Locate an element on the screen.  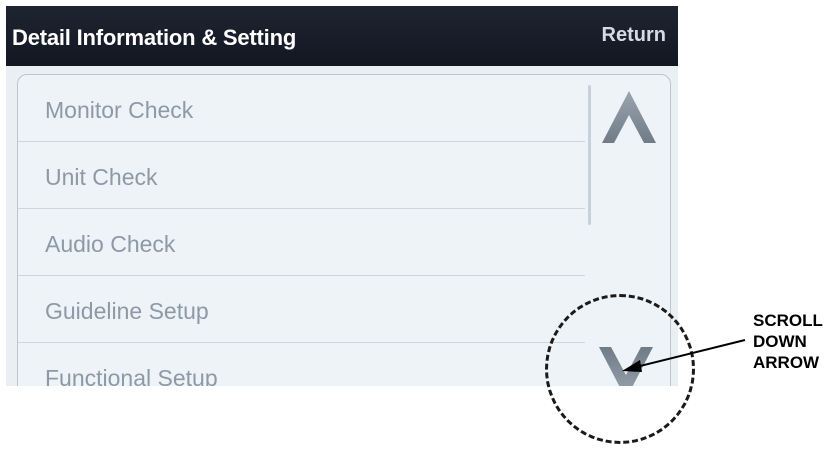
menu-item-monitor-check: Monitor Check is located at coordinates (301, 108).